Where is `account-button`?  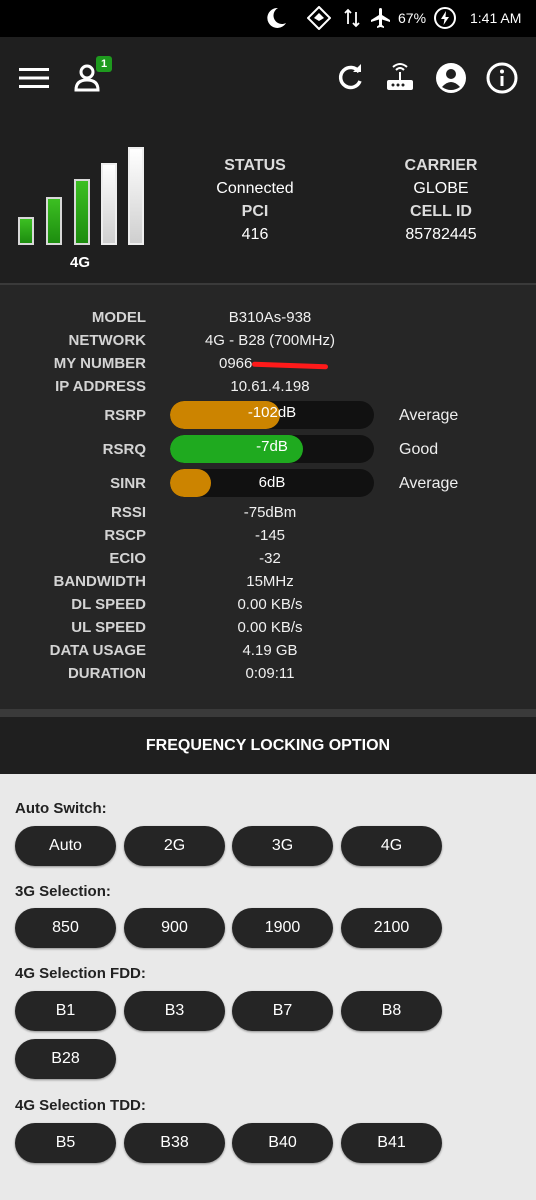 account-button is located at coordinates (451, 78).